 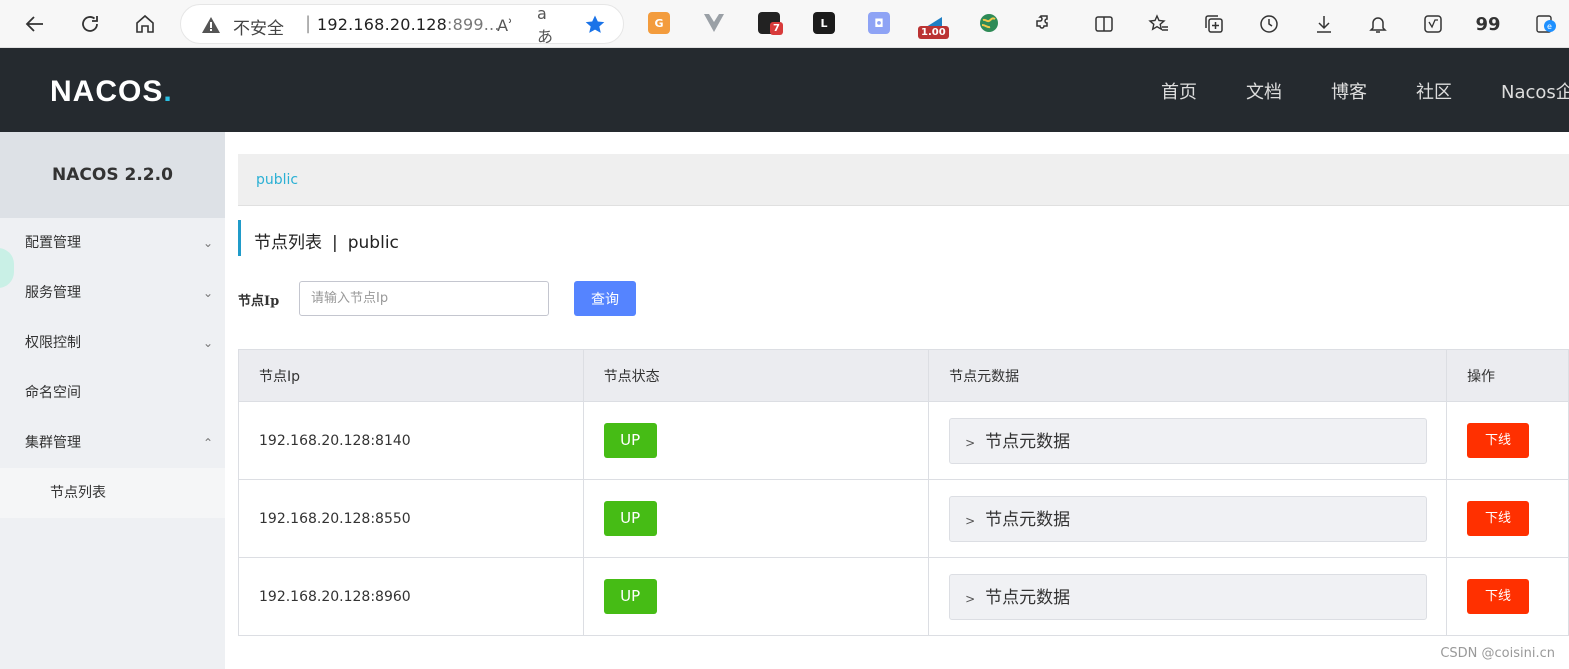 What do you see at coordinates (288, 243) in the screenshot?
I see `page-title-text: 节点列表` at bounding box center [288, 243].